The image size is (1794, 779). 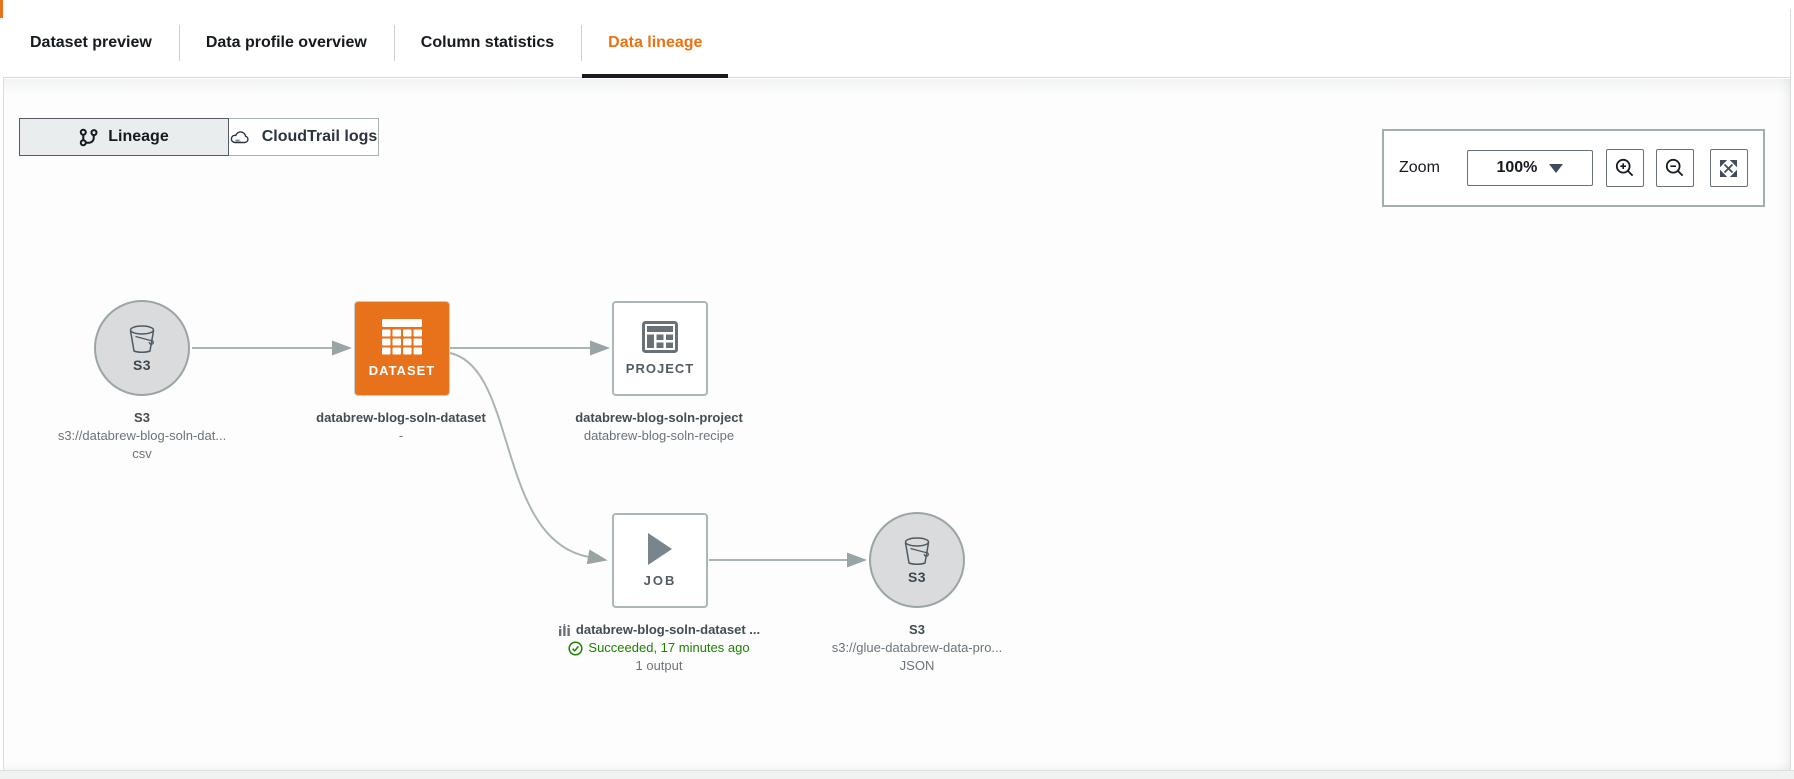 What do you see at coordinates (660, 368) in the screenshot?
I see `node-type-label: PROJECT` at bounding box center [660, 368].